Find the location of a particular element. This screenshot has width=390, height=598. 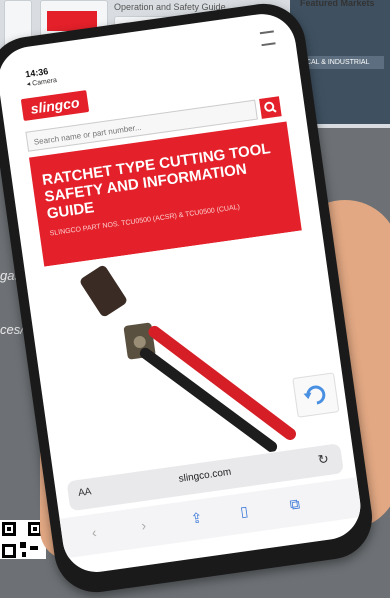

share-icon: ⇪ is located at coordinates (197, 518).